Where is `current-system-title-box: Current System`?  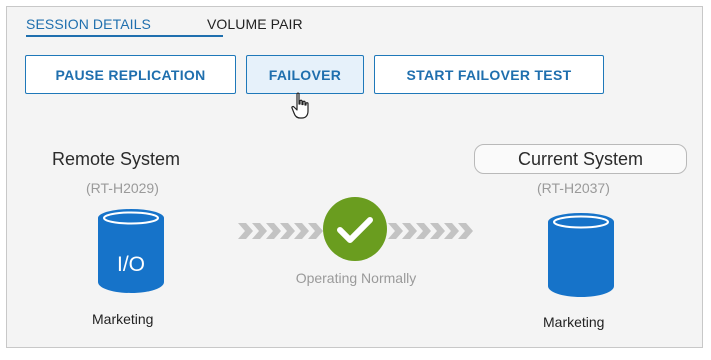 current-system-title-box: Current System is located at coordinates (580, 159).